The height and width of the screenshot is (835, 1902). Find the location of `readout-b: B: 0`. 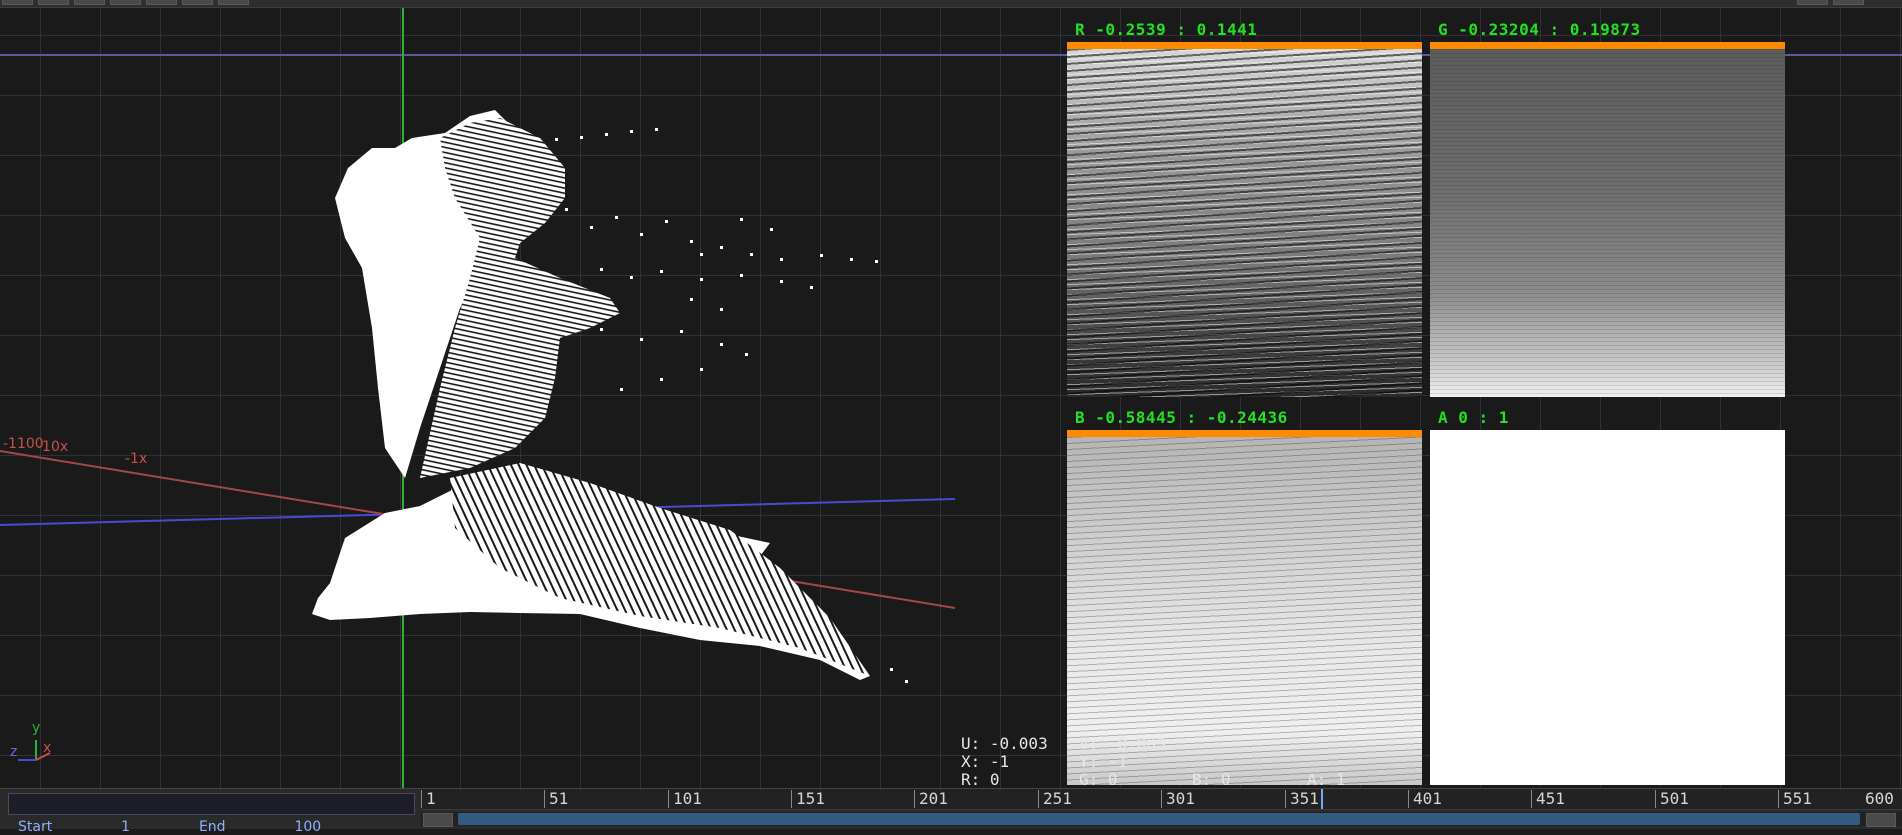

readout-b: B: 0 is located at coordinates (1211, 779).